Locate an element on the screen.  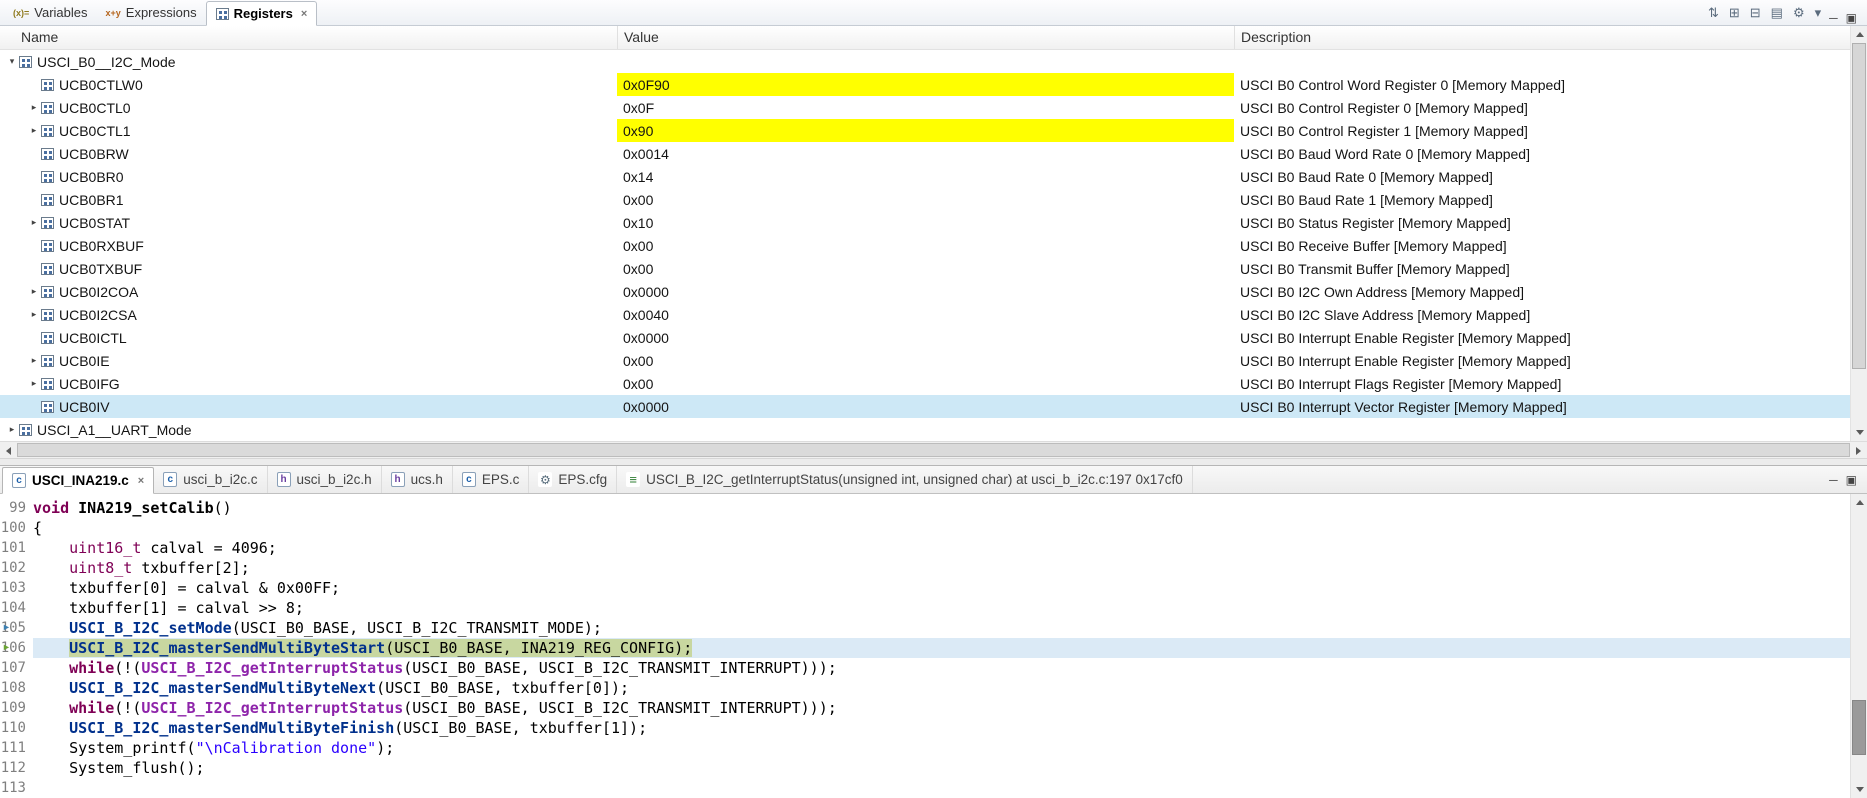
expand-all-icon: ⊞ is located at coordinates (1734, 13).